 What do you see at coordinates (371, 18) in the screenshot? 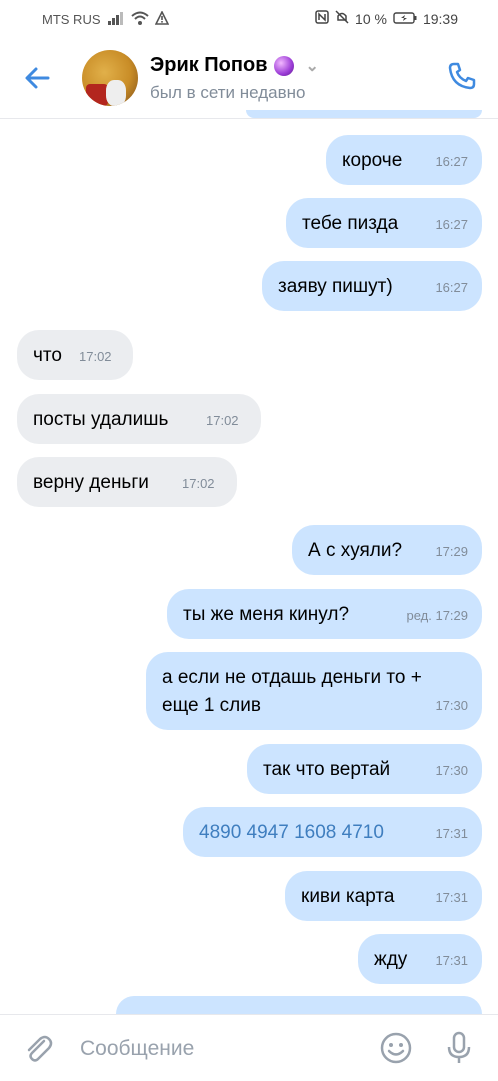
I see `battery-percent: 10 %` at bounding box center [371, 18].